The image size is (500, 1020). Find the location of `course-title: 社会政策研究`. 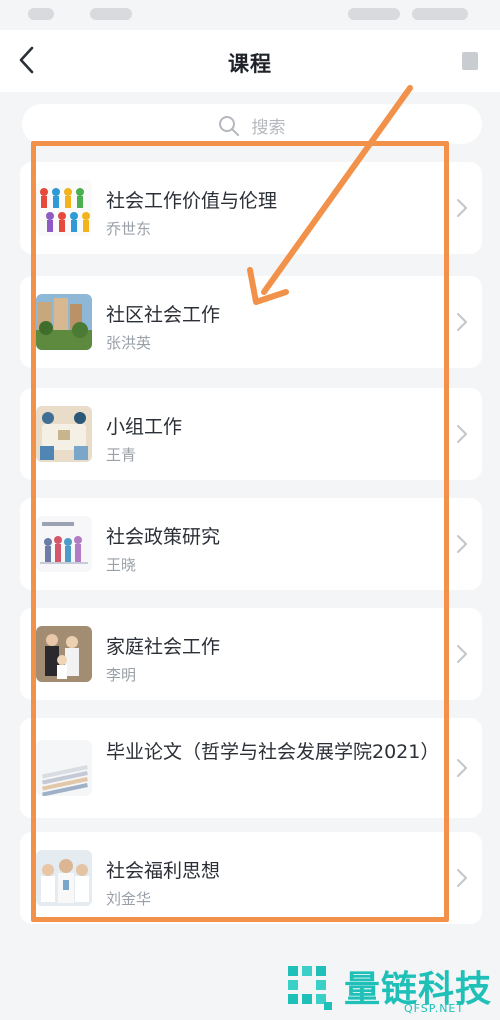

course-title: 社会政策研究 is located at coordinates (163, 537).